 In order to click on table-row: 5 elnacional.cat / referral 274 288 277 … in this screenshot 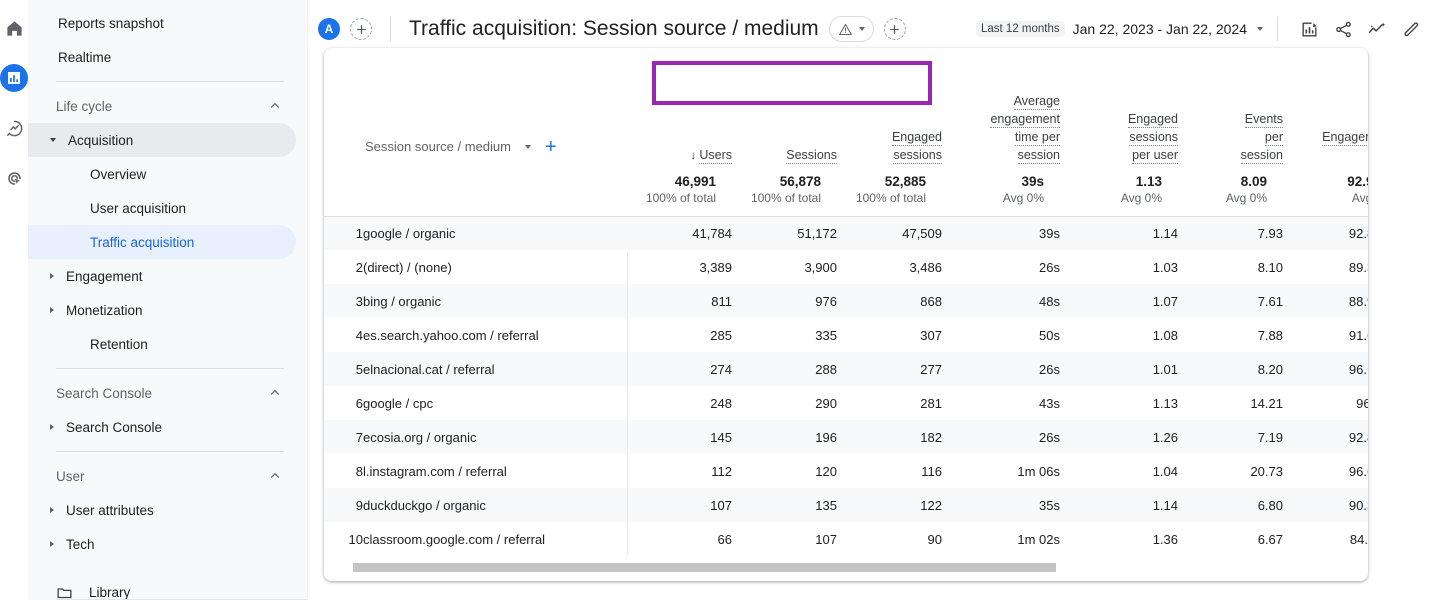, I will do `click(846, 369)`.